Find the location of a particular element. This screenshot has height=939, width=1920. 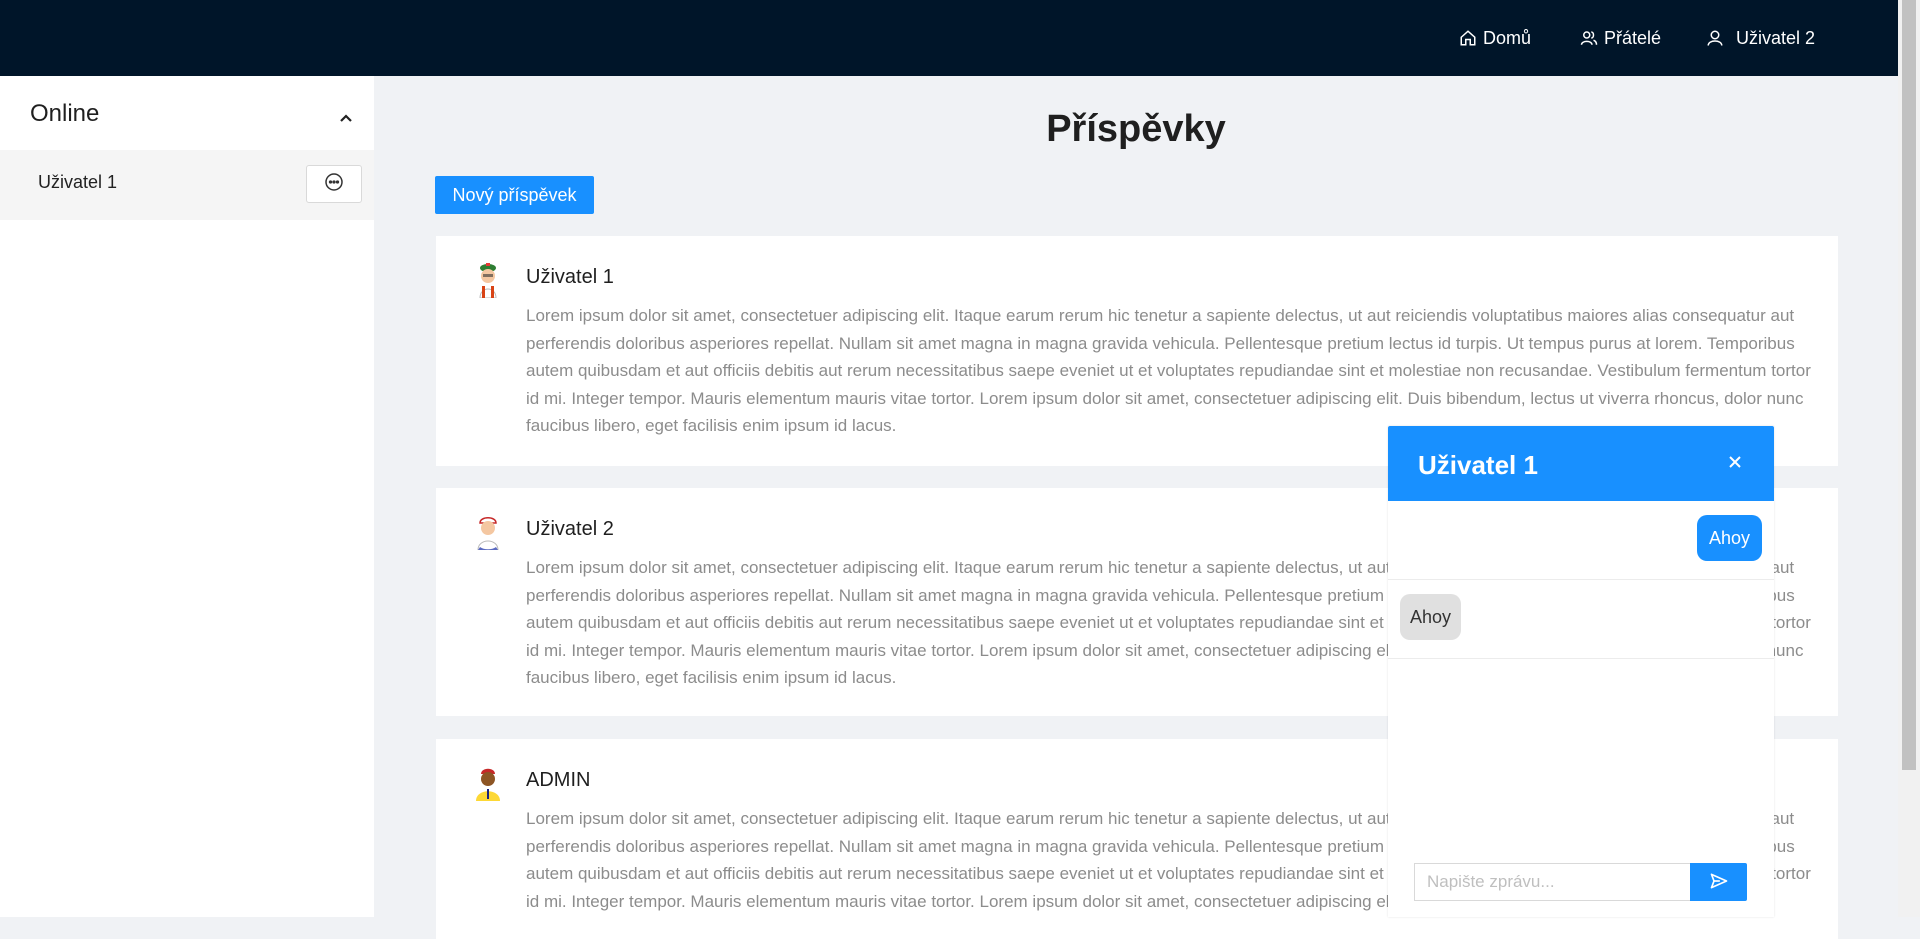

open-chat-button is located at coordinates (334, 184).